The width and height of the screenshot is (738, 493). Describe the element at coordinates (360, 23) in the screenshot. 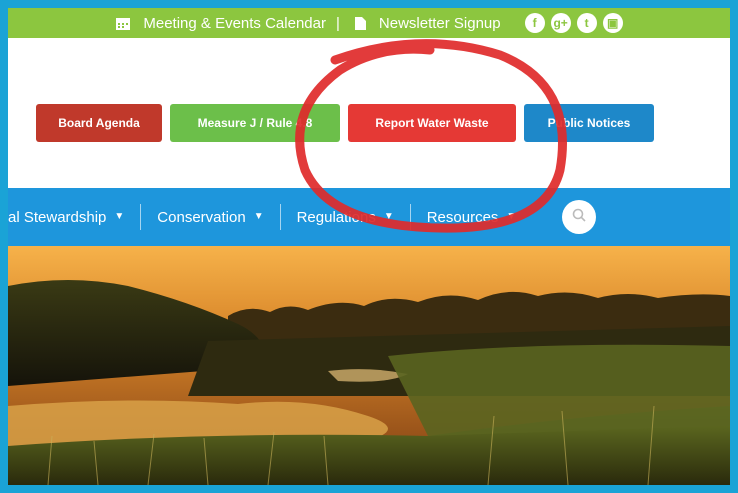

I see `document-icon` at that location.